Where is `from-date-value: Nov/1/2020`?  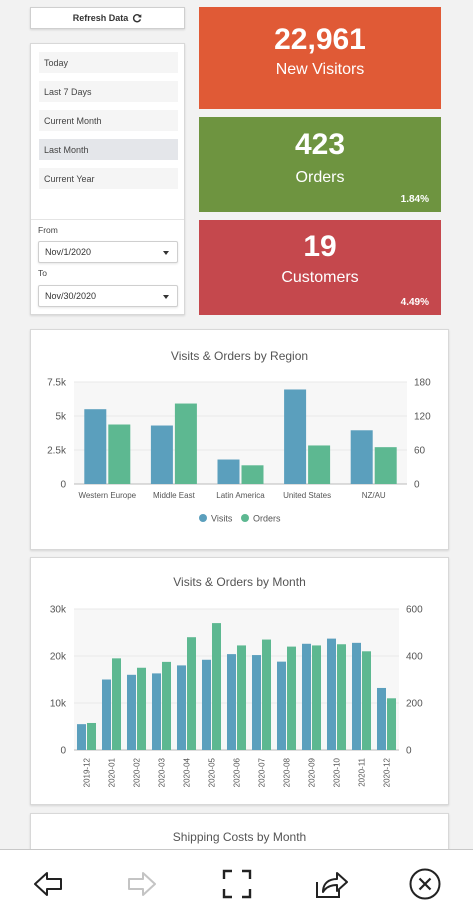
from-date-value: Nov/1/2020 is located at coordinates (68, 252).